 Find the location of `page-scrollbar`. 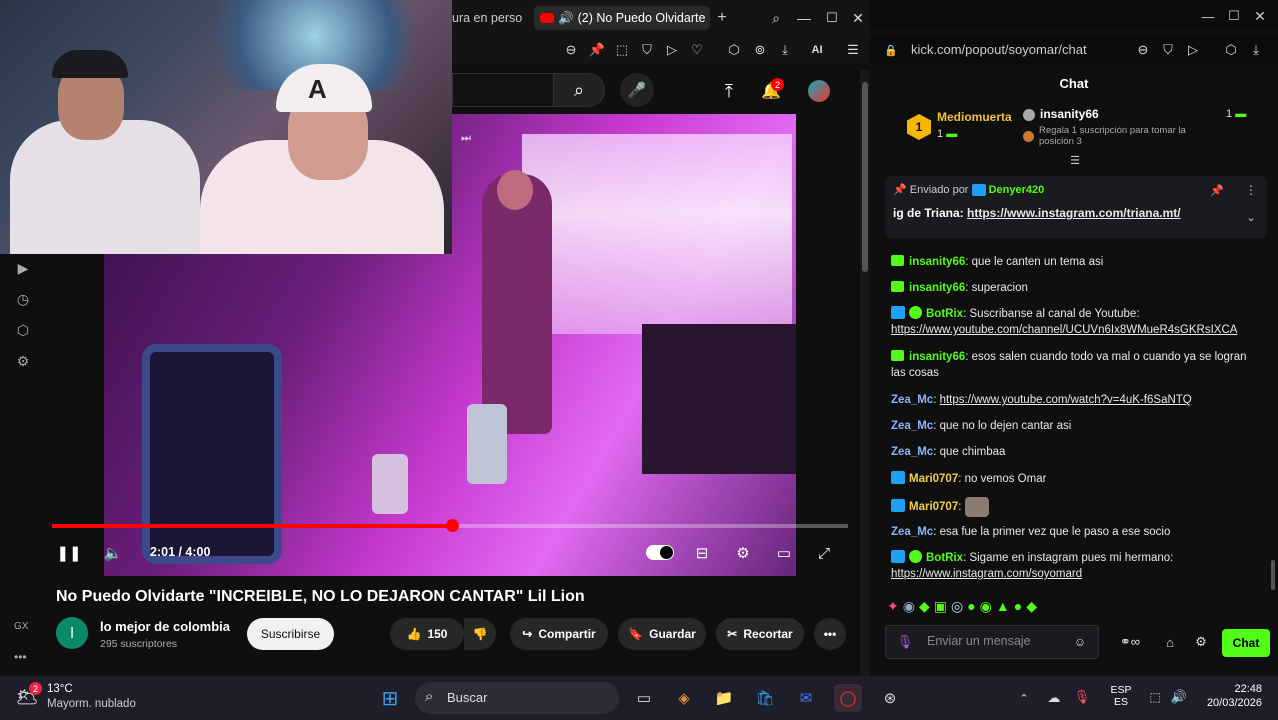

page-scrollbar is located at coordinates (865, 373).